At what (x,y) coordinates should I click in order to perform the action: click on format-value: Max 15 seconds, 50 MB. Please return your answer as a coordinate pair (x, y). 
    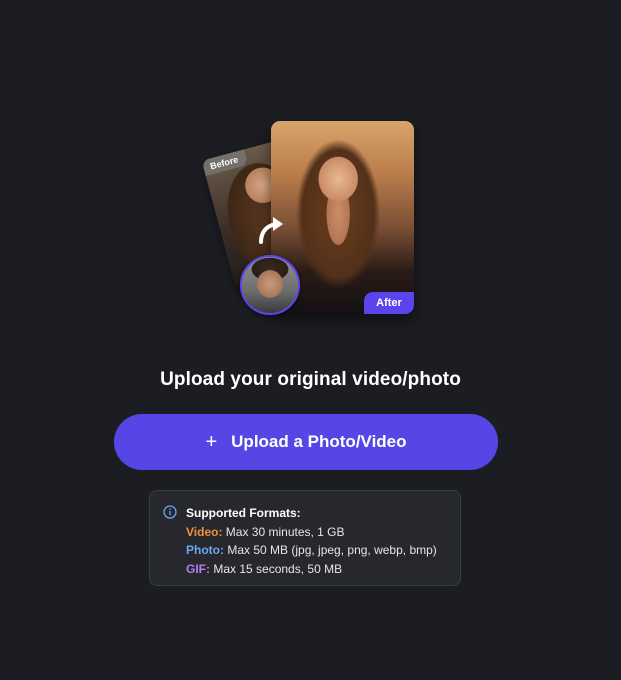
    Looking at the image, I should click on (278, 568).